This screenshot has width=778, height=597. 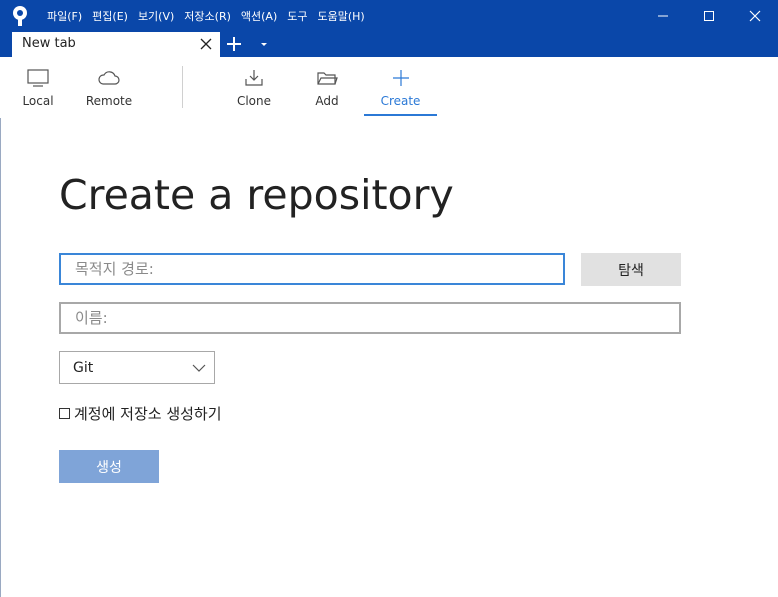 What do you see at coordinates (182, 87) in the screenshot?
I see `toolbar-separator` at bounding box center [182, 87].